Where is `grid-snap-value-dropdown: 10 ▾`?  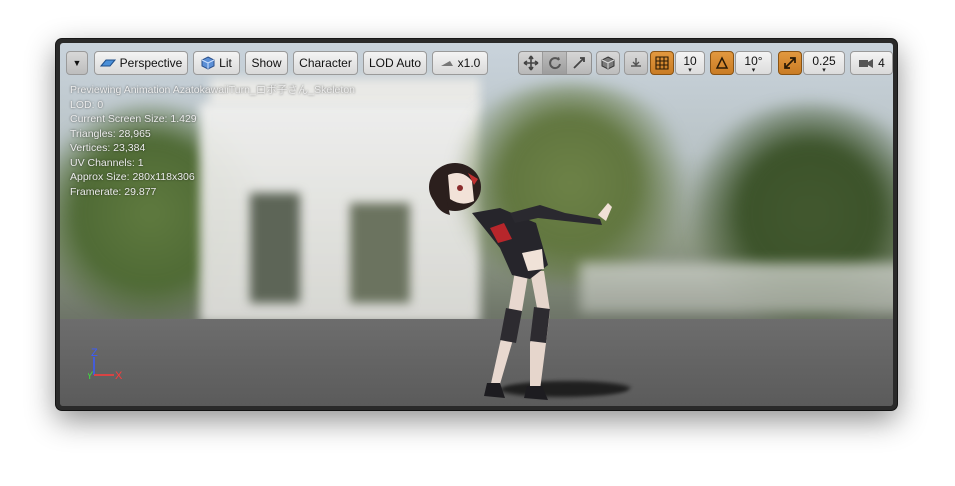 grid-snap-value-dropdown: 10 ▾ is located at coordinates (690, 63).